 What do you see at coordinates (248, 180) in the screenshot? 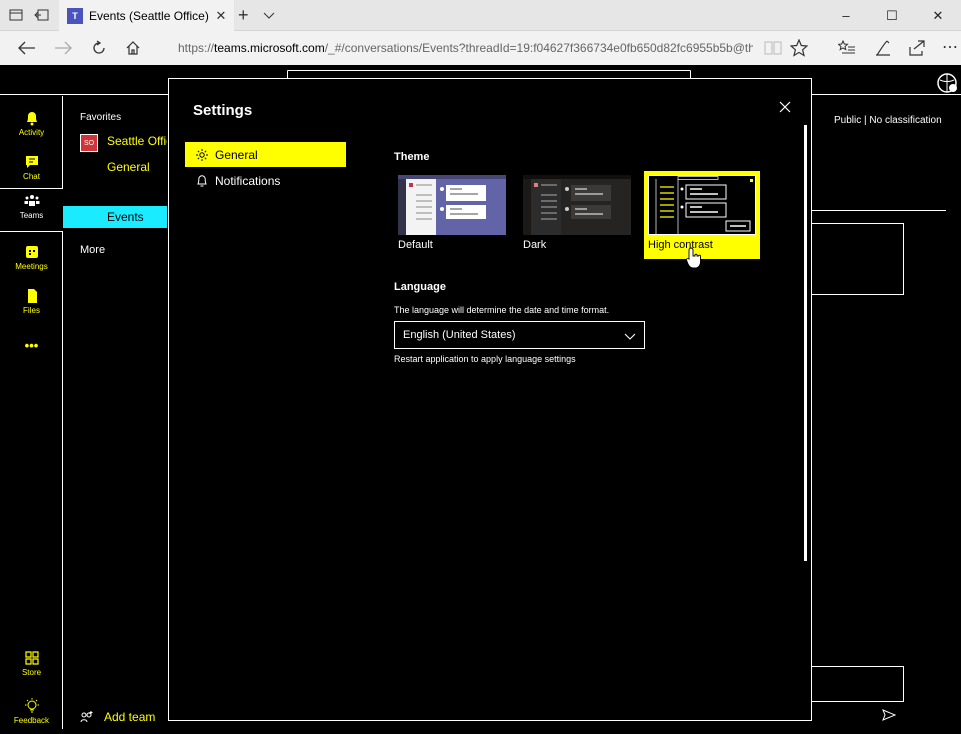
I see `settings-menu-label: Notifications` at bounding box center [248, 180].